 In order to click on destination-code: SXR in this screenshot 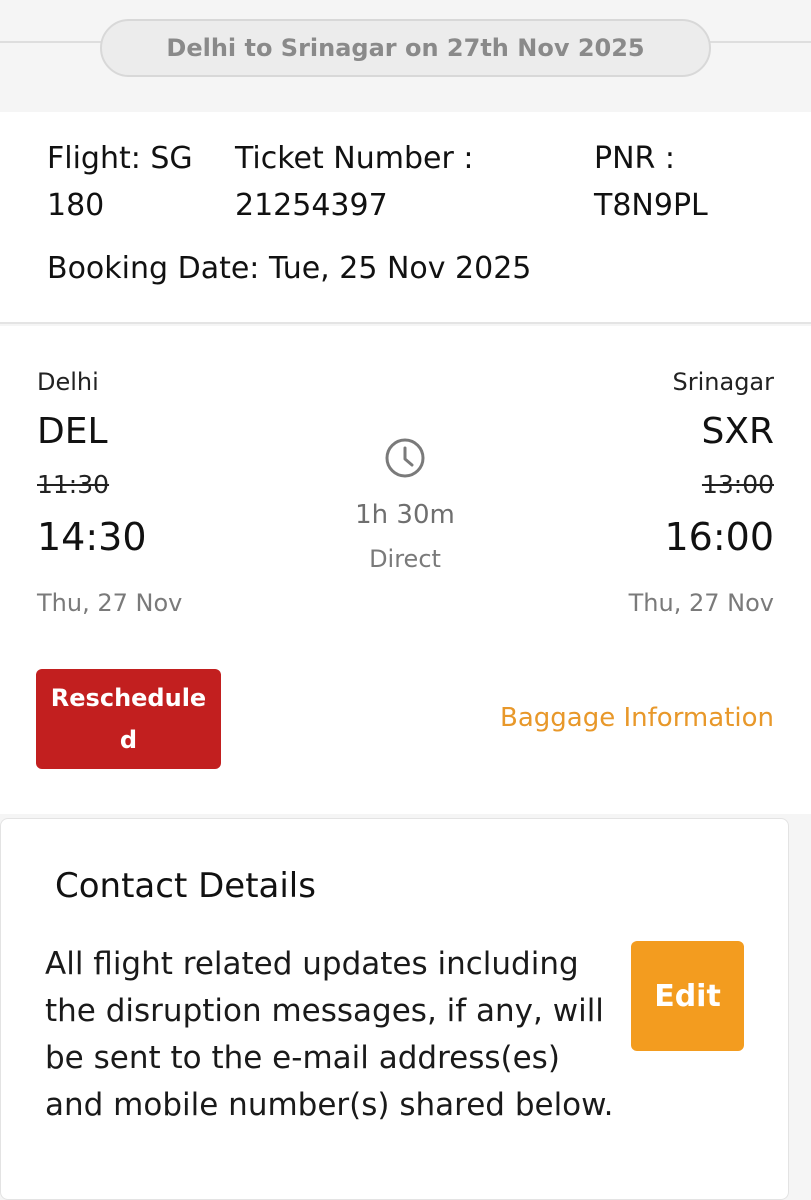, I will do `click(737, 431)`.